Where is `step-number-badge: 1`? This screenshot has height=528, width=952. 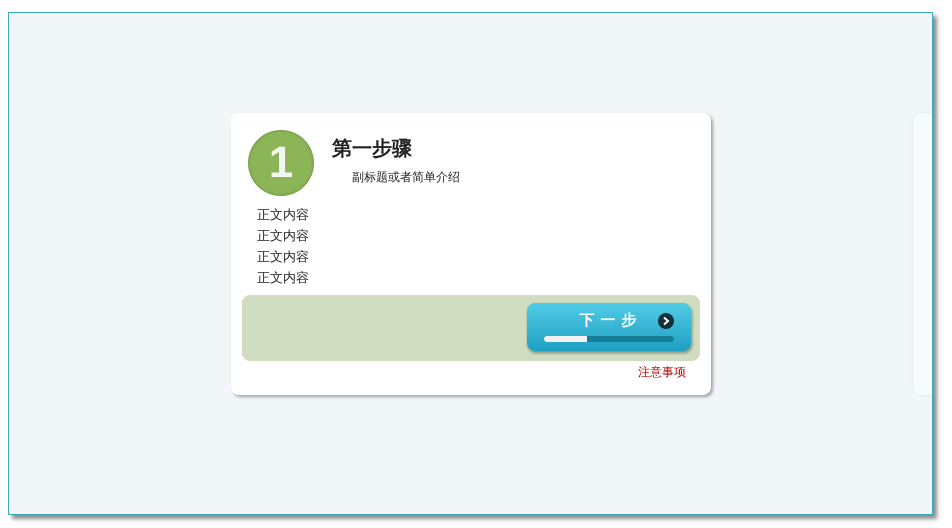
step-number-badge: 1 is located at coordinates (281, 163).